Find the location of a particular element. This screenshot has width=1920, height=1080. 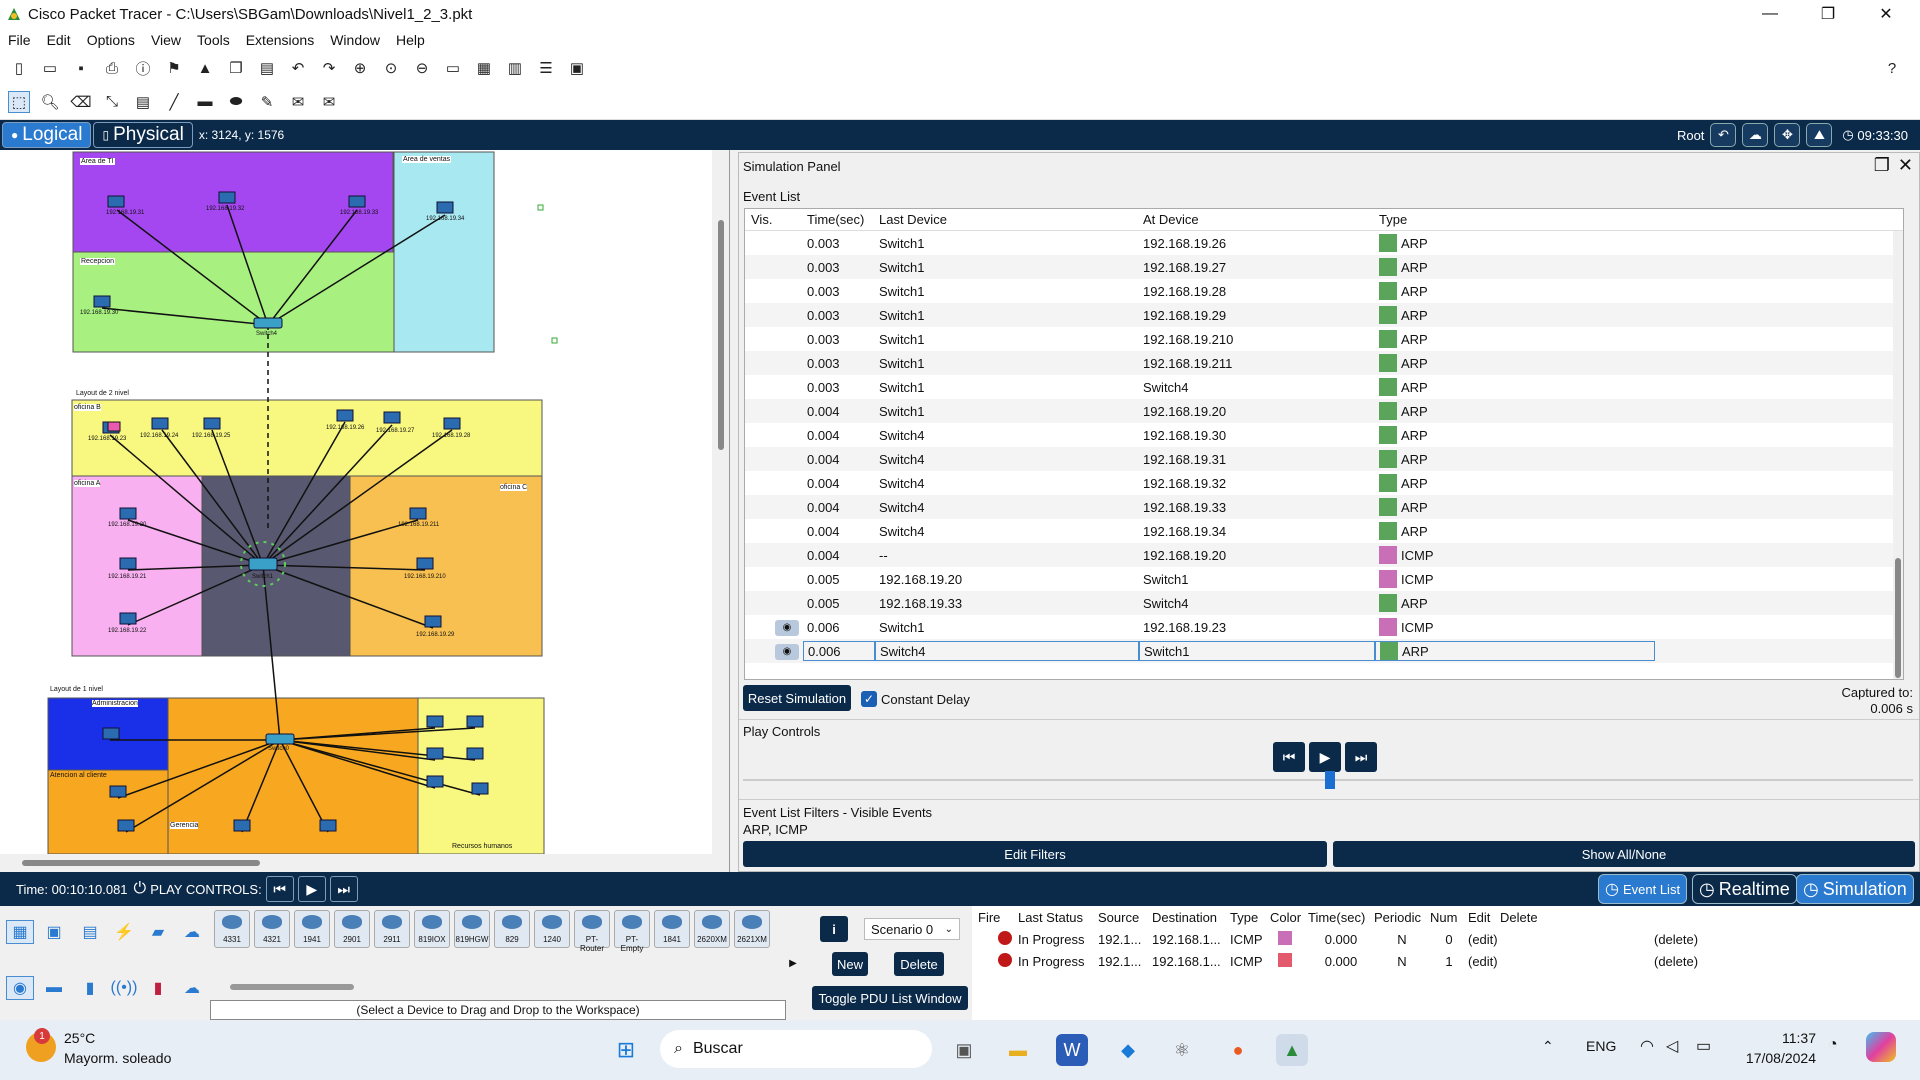

maximize-button: ❐ is located at coordinates (1828, 14).